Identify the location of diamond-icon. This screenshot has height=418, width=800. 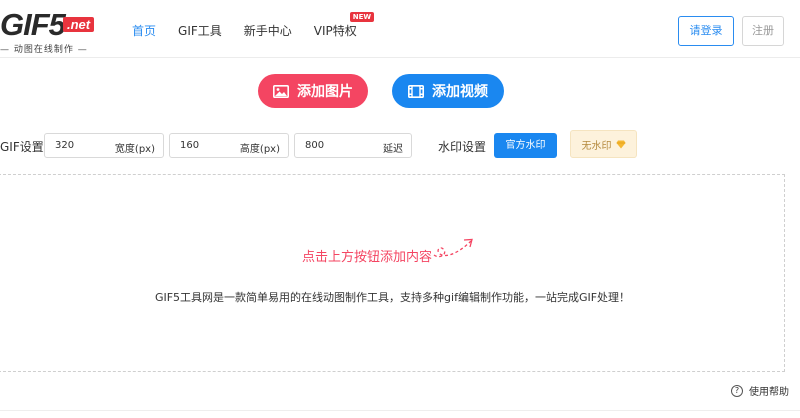
(620, 144).